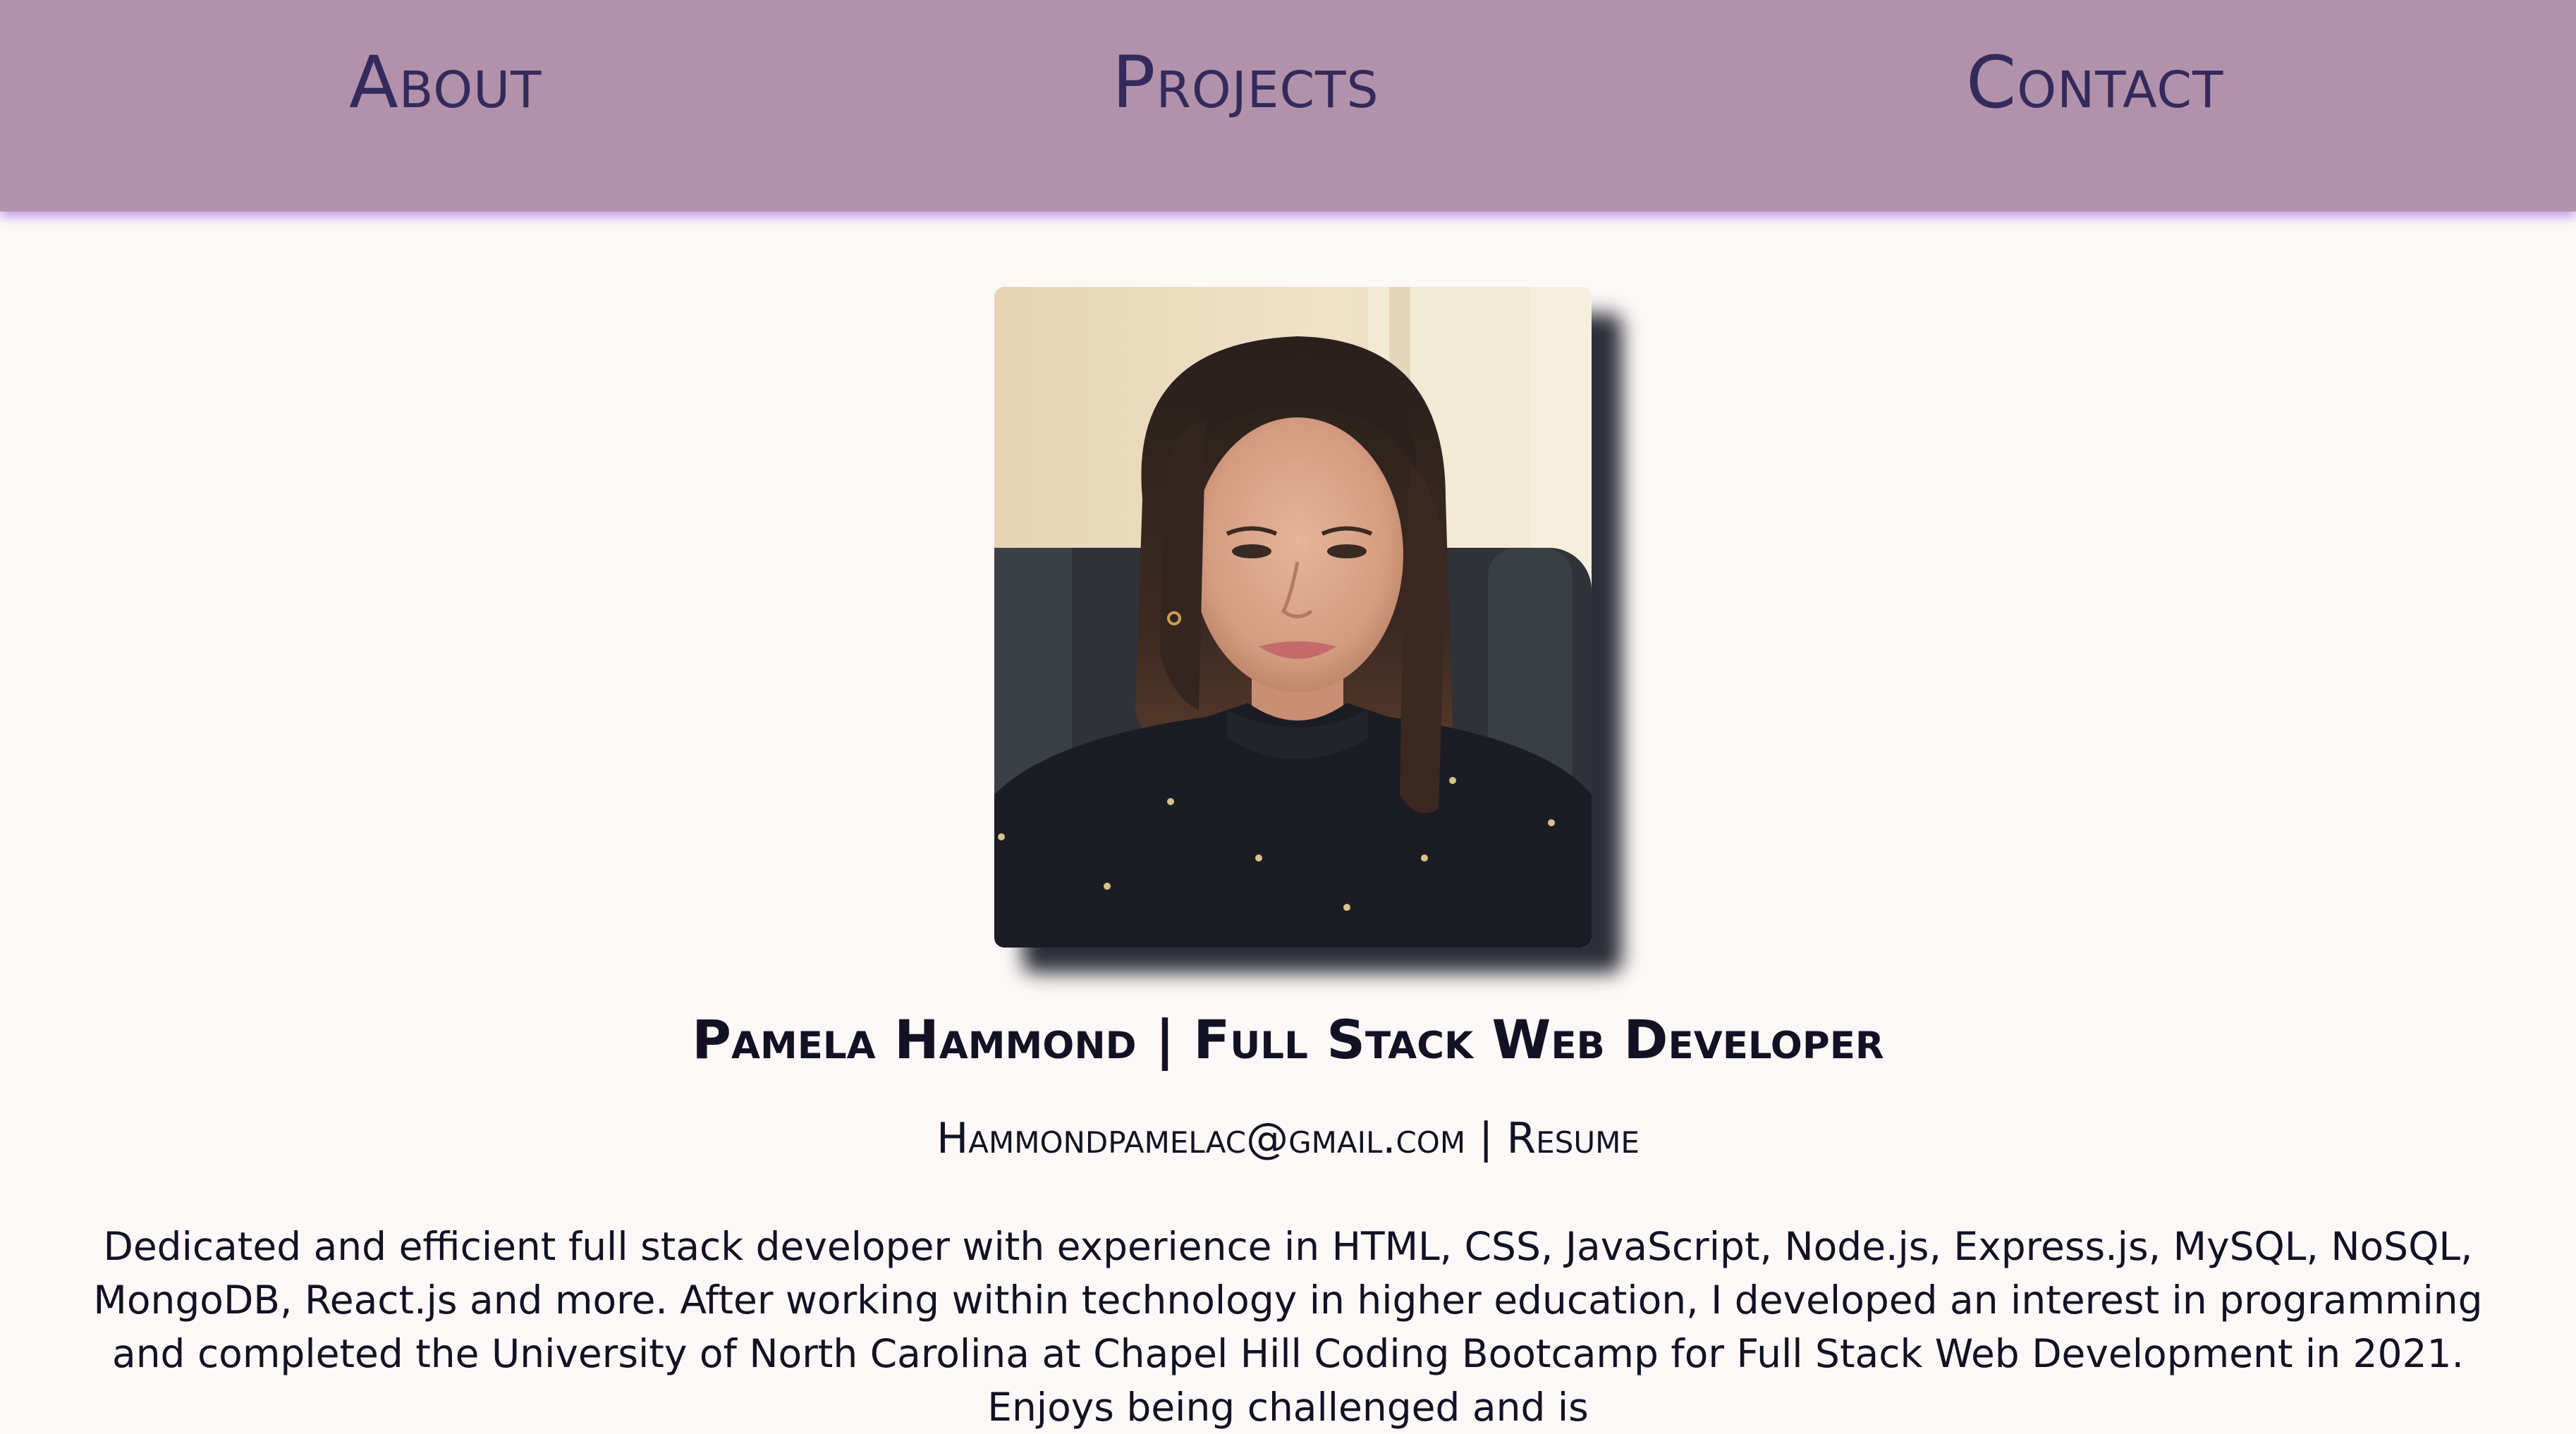  I want to click on nav-contact-link: Contact, so click(2094, 83).